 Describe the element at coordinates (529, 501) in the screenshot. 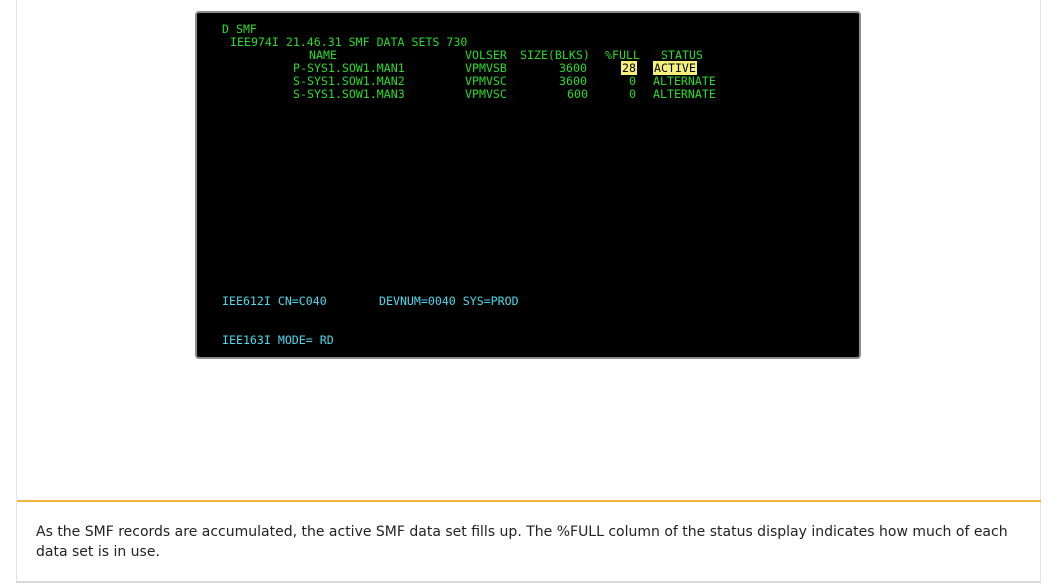

I see `section-divider` at that location.